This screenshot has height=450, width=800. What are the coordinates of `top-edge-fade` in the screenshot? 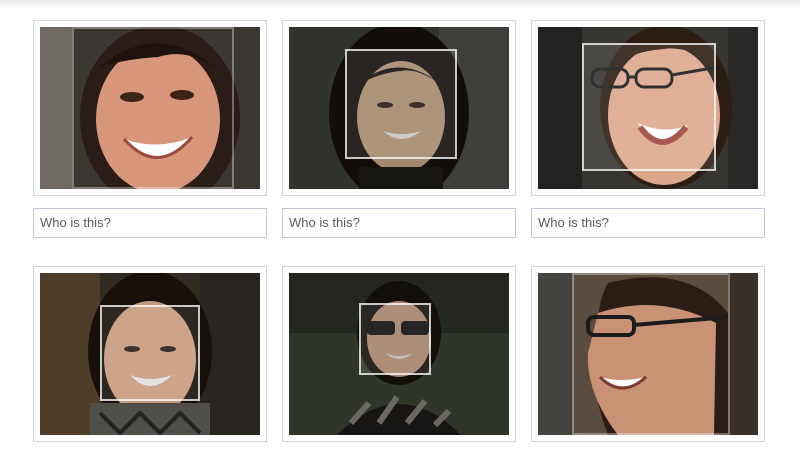 It's located at (400, 5).